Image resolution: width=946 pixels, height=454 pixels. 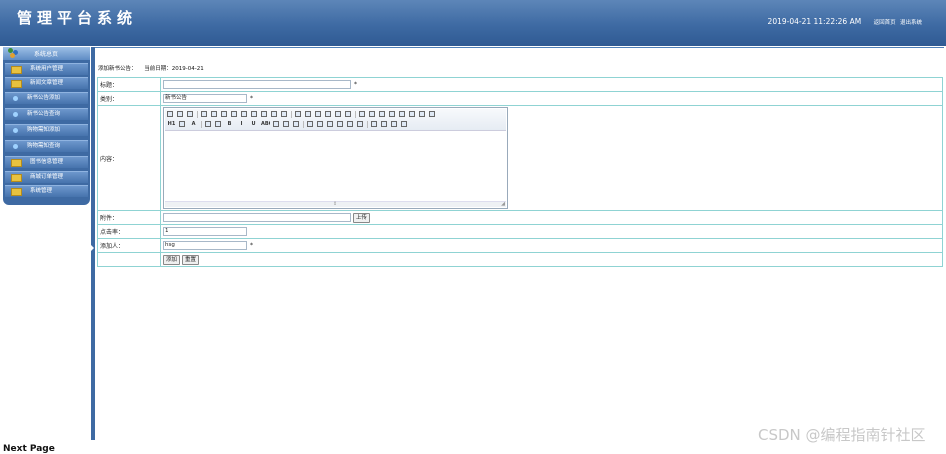 I want to click on sidebar-header: 系统总页, so click(x=46, y=53).